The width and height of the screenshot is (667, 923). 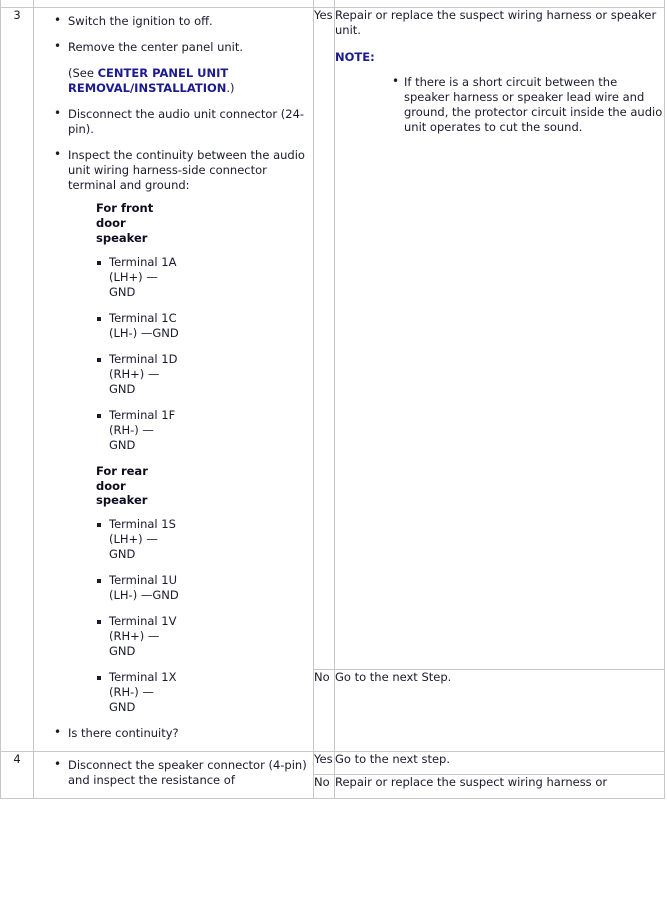 What do you see at coordinates (122, 485) in the screenshot?
I see `group-heading-rear-door-speaker: For rear door speaker` at bounding box center [122, 485].